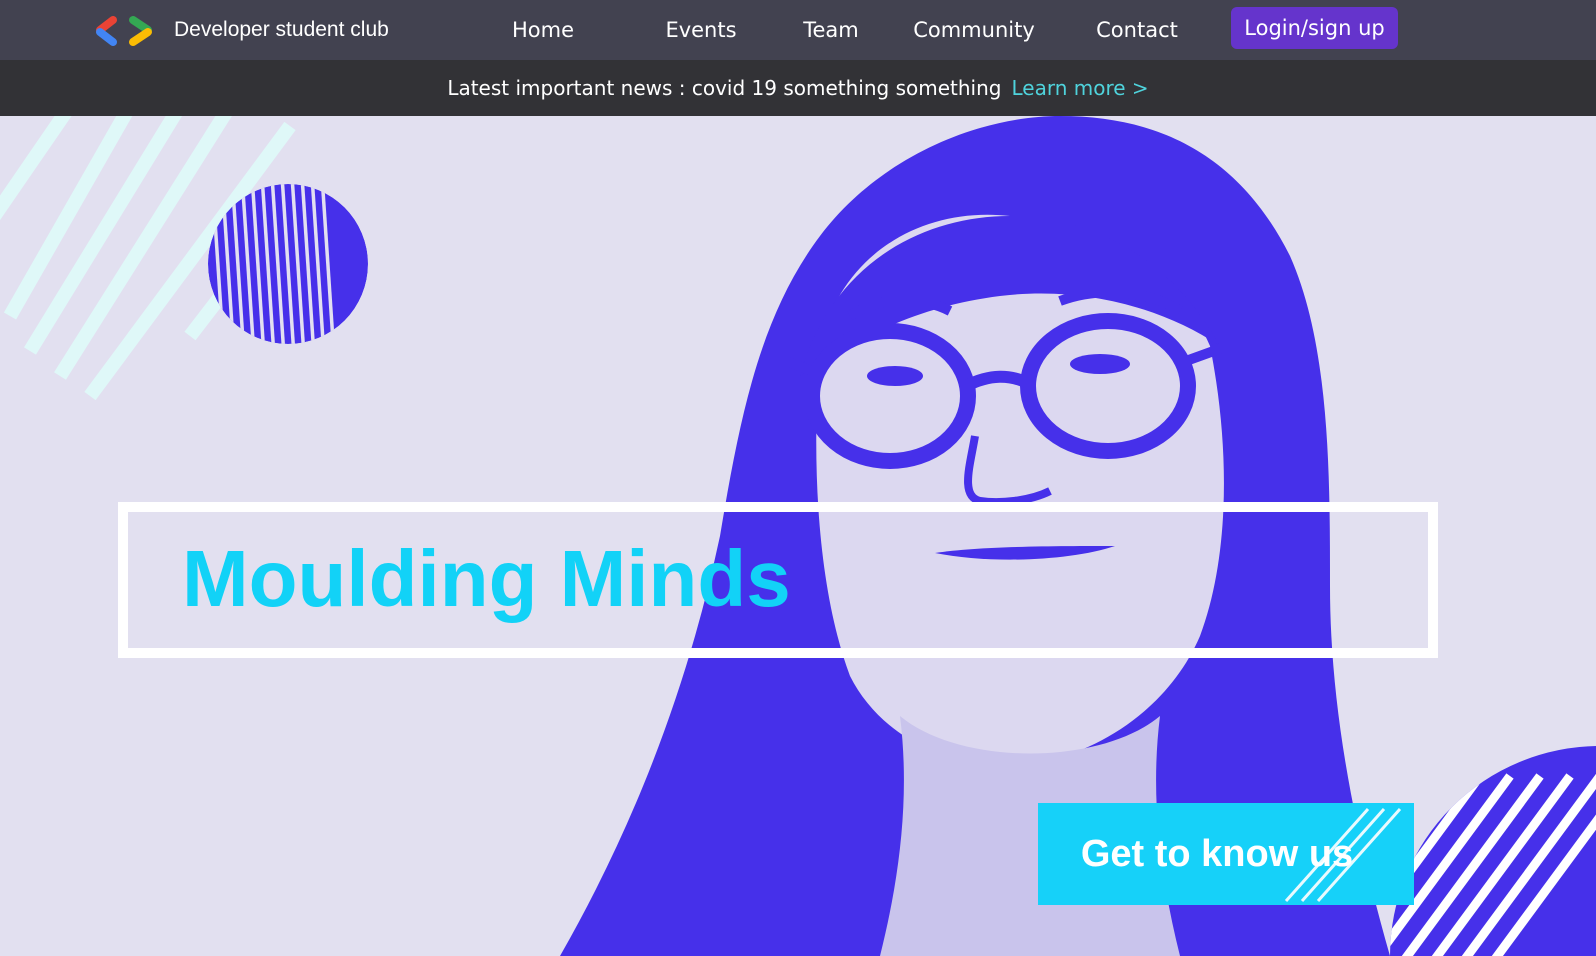 Image resolution: width=1596 pixels, height=956 pixels. Describe the element at coordinates (543, 30) in the screenshot. I see `nav-home: Home` at that location.